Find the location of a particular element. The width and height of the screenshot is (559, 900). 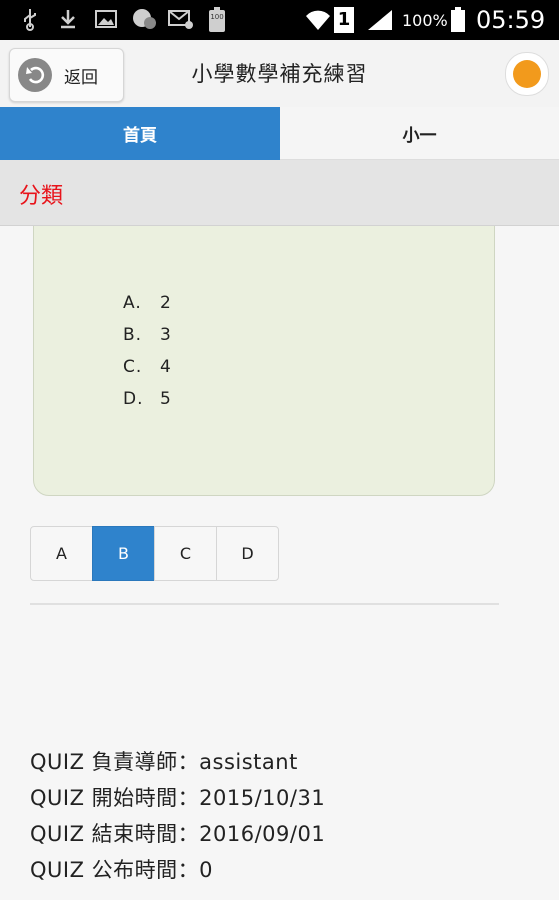

option-letter: D. is located at coordinates (133, 399).